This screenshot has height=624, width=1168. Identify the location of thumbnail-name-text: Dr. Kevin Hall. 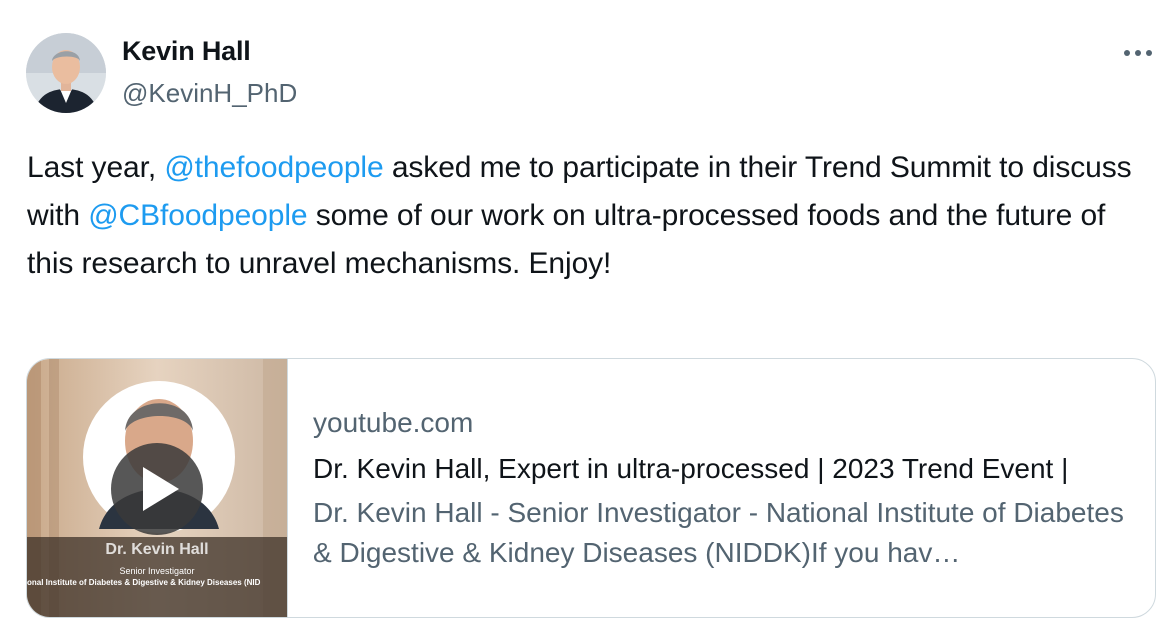
(156, 549).